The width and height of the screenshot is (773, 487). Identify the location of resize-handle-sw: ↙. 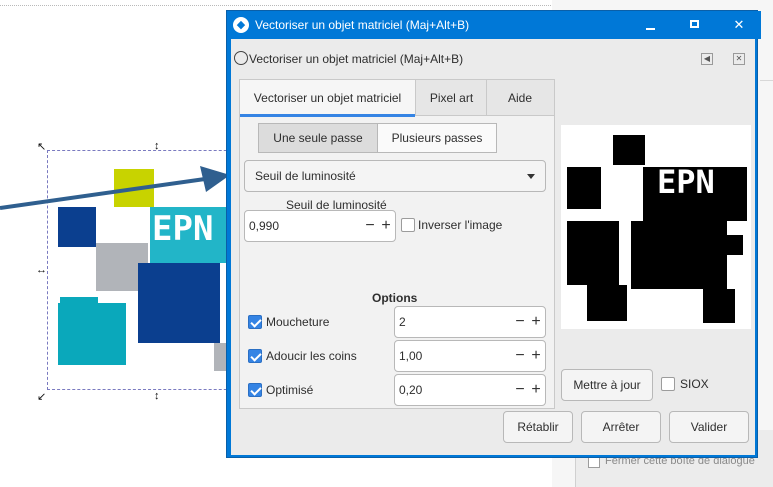
(41, 396).